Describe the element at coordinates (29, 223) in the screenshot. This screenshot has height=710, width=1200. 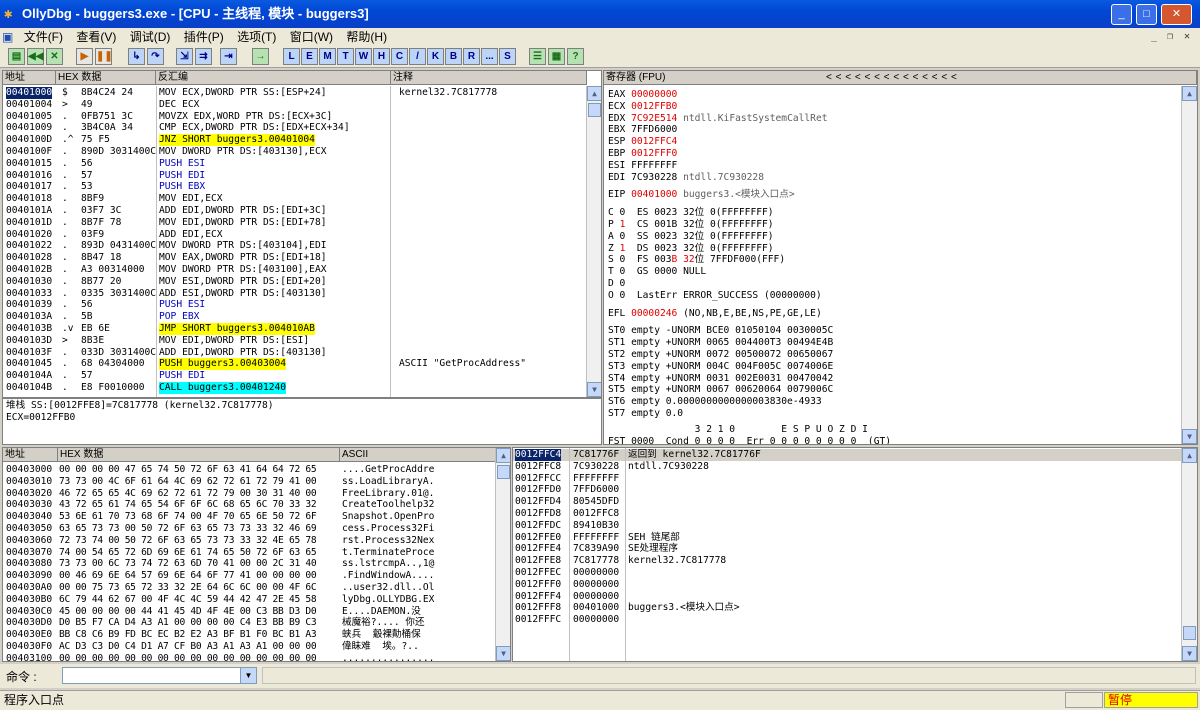
I see `address-cell: 0040101D` at that location.